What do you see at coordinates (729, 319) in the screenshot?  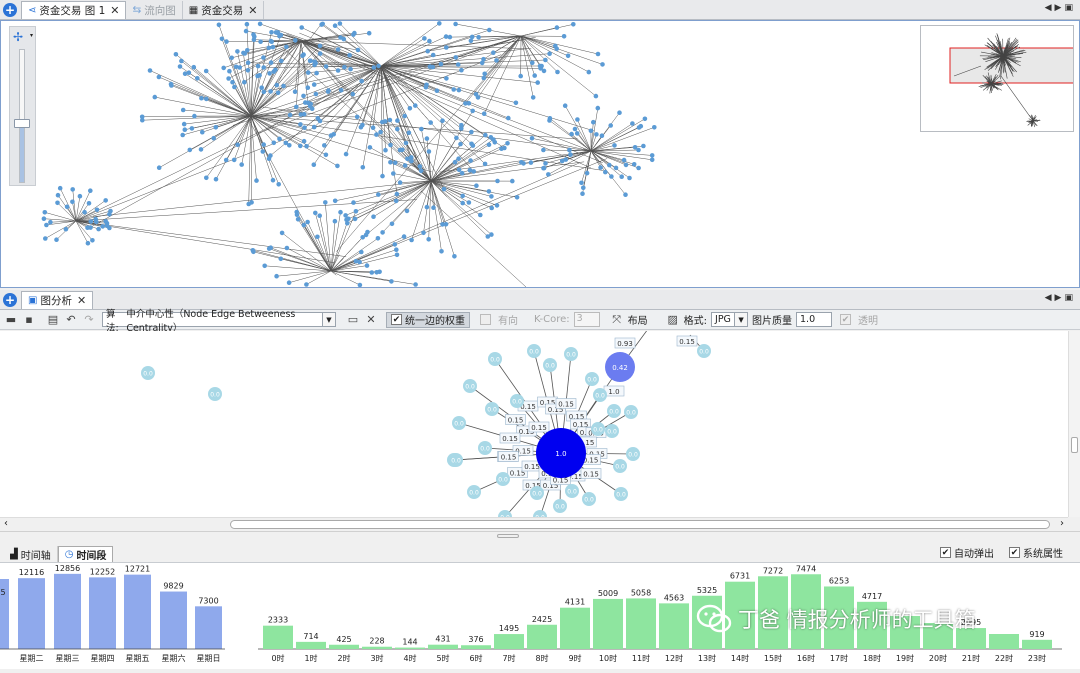 I see `format-select: JPG ▼` at bounding box center [729, 319].